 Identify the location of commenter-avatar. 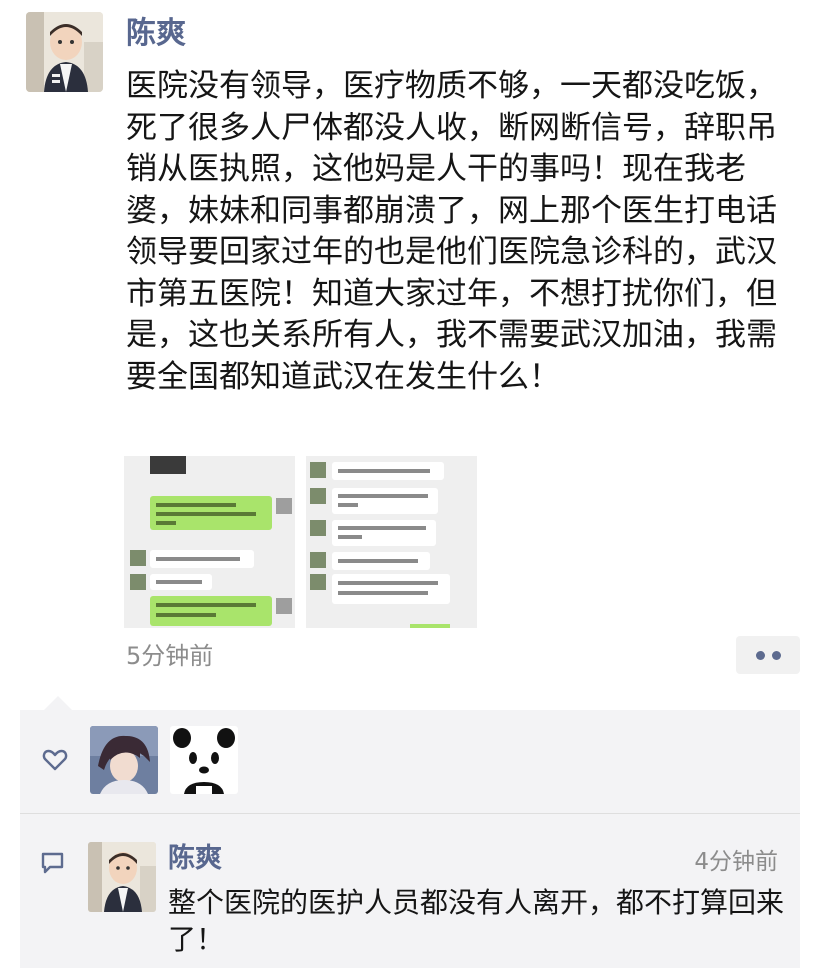
(122, 877).